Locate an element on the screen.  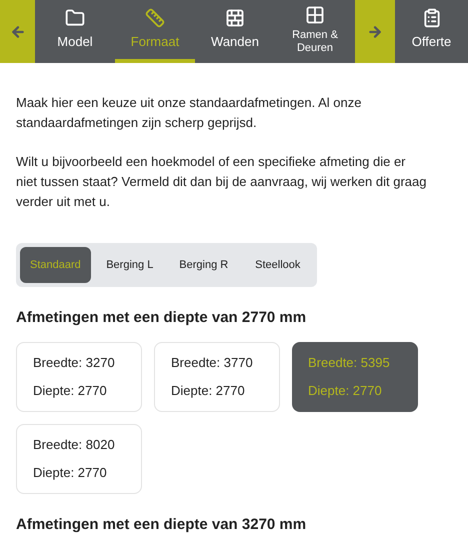
folder-icon is located at coordinates (75, 18).